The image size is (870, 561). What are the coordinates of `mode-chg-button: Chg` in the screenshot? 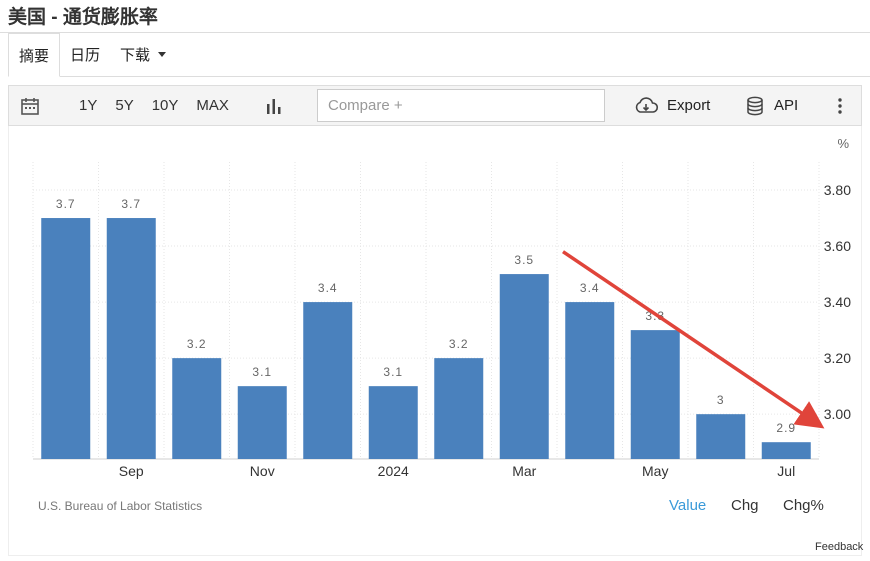 It's located at (745, 505).